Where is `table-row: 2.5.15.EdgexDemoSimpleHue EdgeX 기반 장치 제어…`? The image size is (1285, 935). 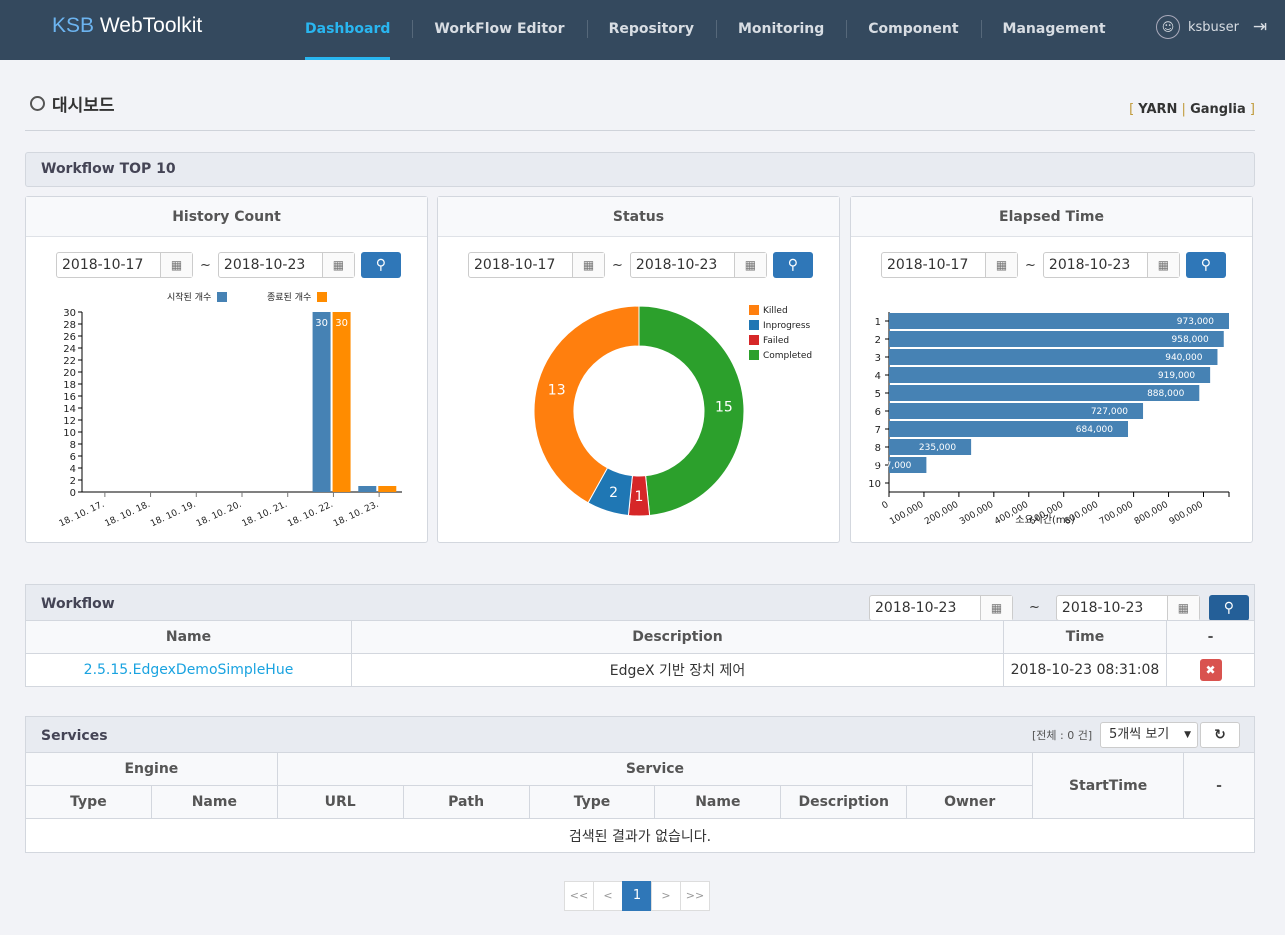
table-row: 2.5.15.EdgexDemoSimpleHue EdgeX 기반 장치 제어… is located at coordinates (640, 670).